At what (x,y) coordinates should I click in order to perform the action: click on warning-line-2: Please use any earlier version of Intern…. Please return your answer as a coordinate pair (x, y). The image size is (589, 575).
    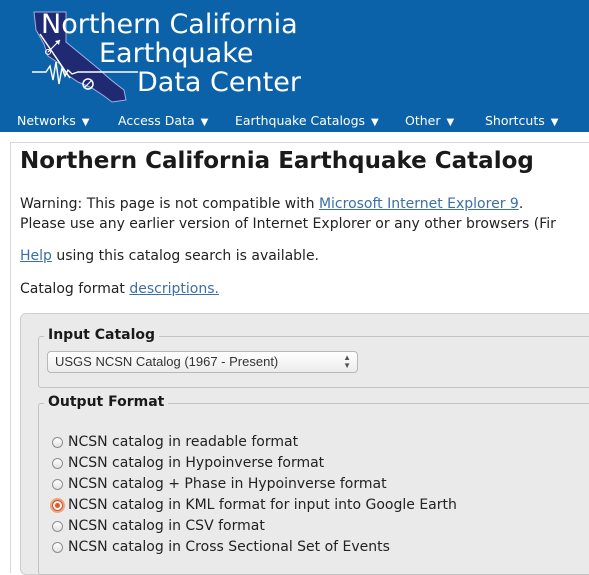
    Looking at the image, I should click on (288, 224).